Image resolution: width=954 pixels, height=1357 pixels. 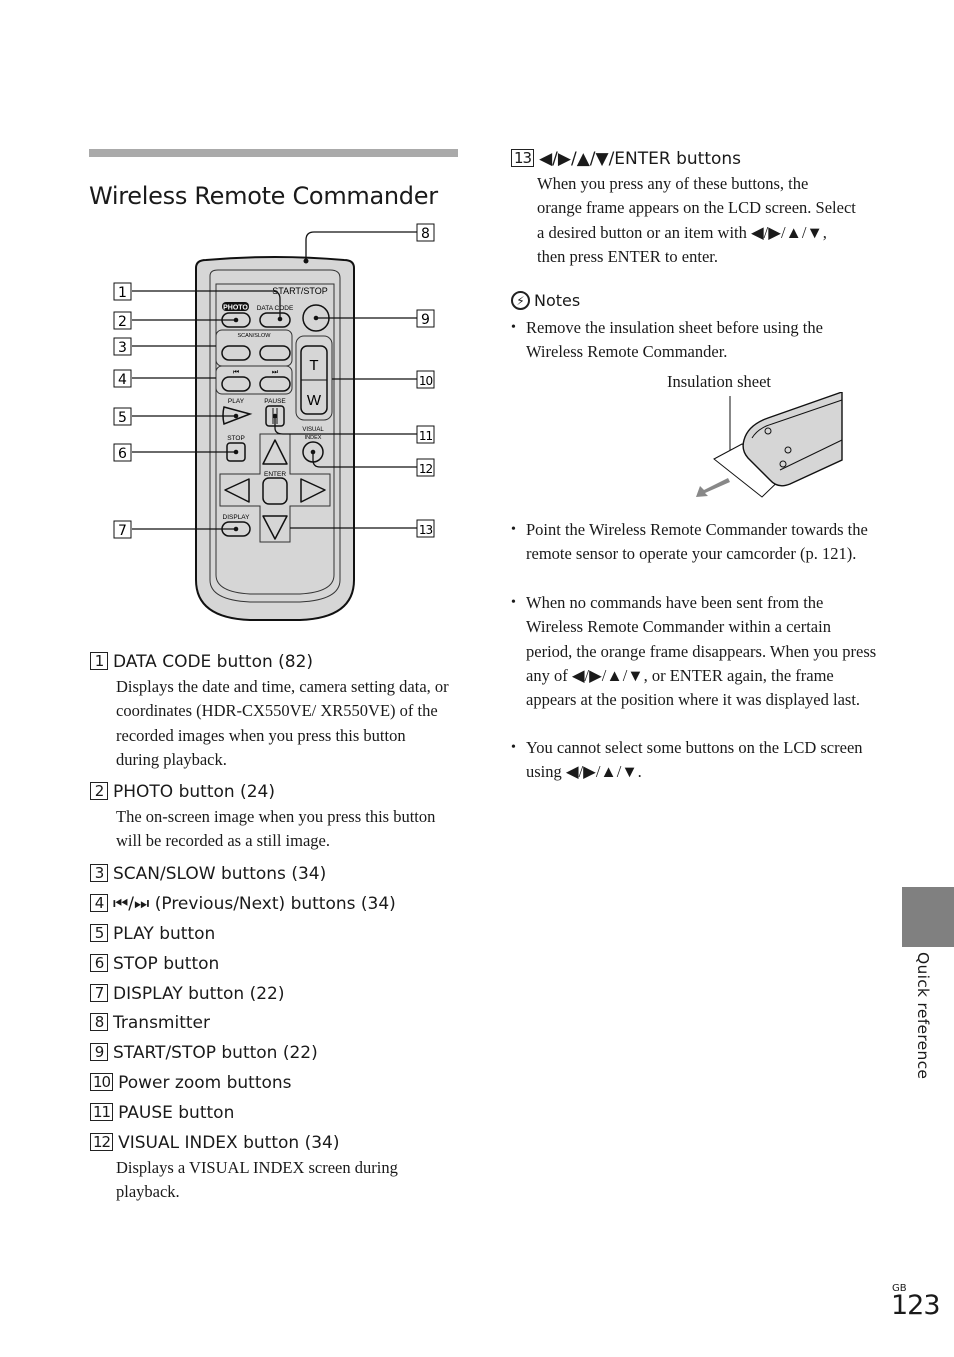 I want to click on insulation-sheet-label: Insulation sheet, so click(x=719, y=381).